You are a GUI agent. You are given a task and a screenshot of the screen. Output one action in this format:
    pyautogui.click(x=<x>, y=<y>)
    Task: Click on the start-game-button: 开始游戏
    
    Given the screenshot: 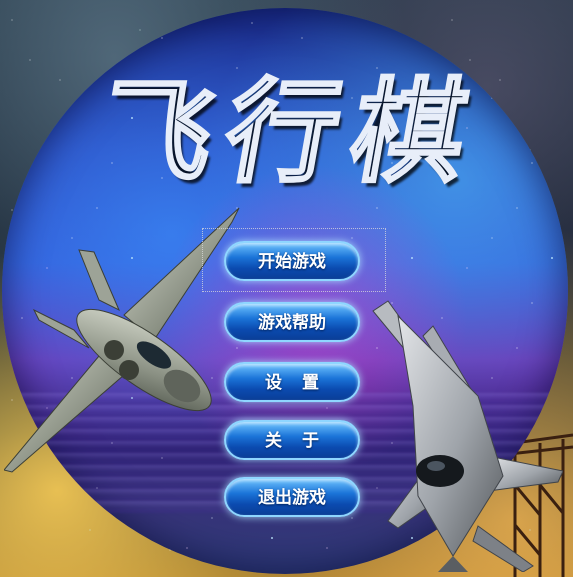 What is the action you would take?
    pyautogui.click(x=292, y=261)
    